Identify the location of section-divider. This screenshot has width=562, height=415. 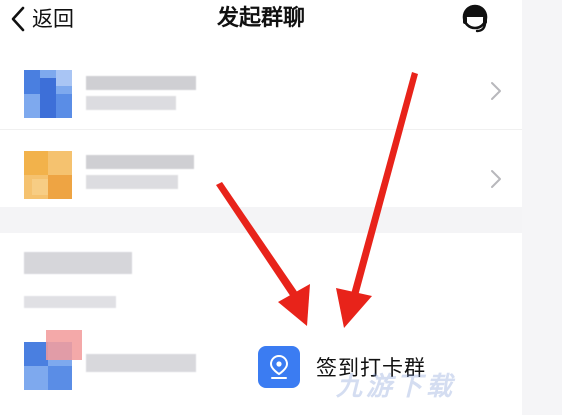
(261, 220).